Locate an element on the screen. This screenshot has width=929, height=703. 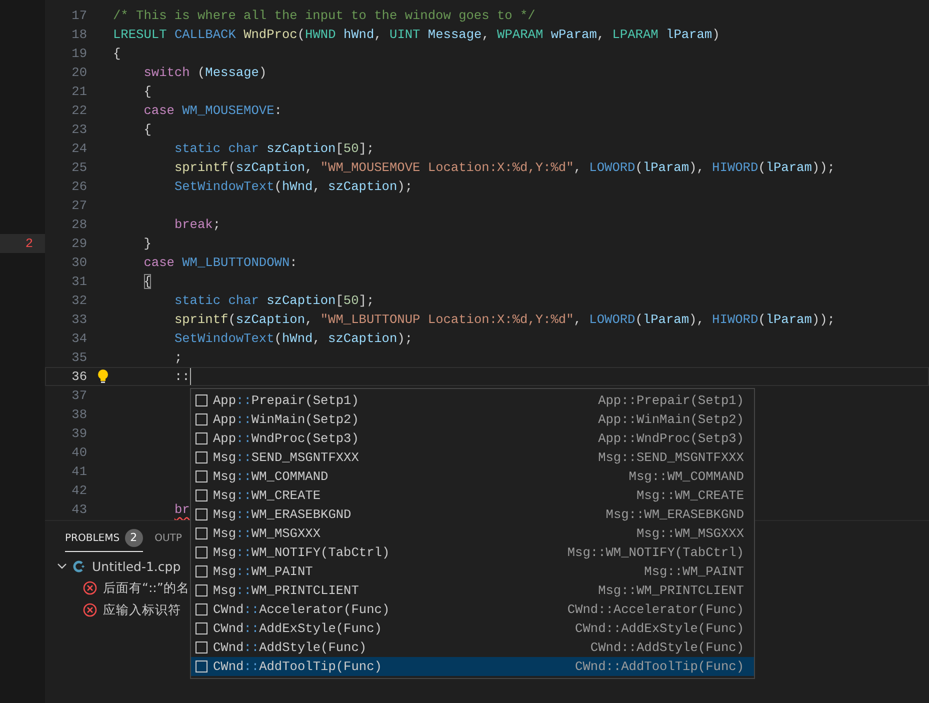
count-badge: 2 is located at coordinates (133, 538).